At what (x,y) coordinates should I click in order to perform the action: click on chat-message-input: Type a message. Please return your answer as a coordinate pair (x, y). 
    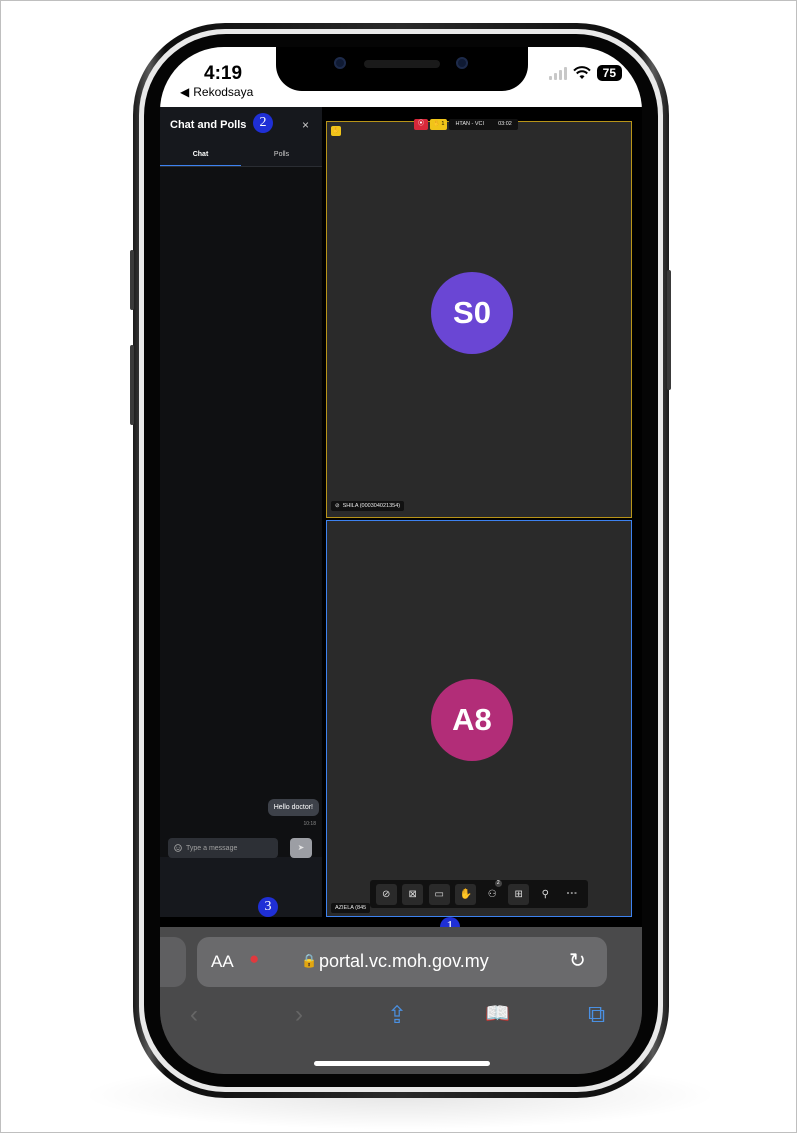
    Looking at the image, I should click on (223, 848).